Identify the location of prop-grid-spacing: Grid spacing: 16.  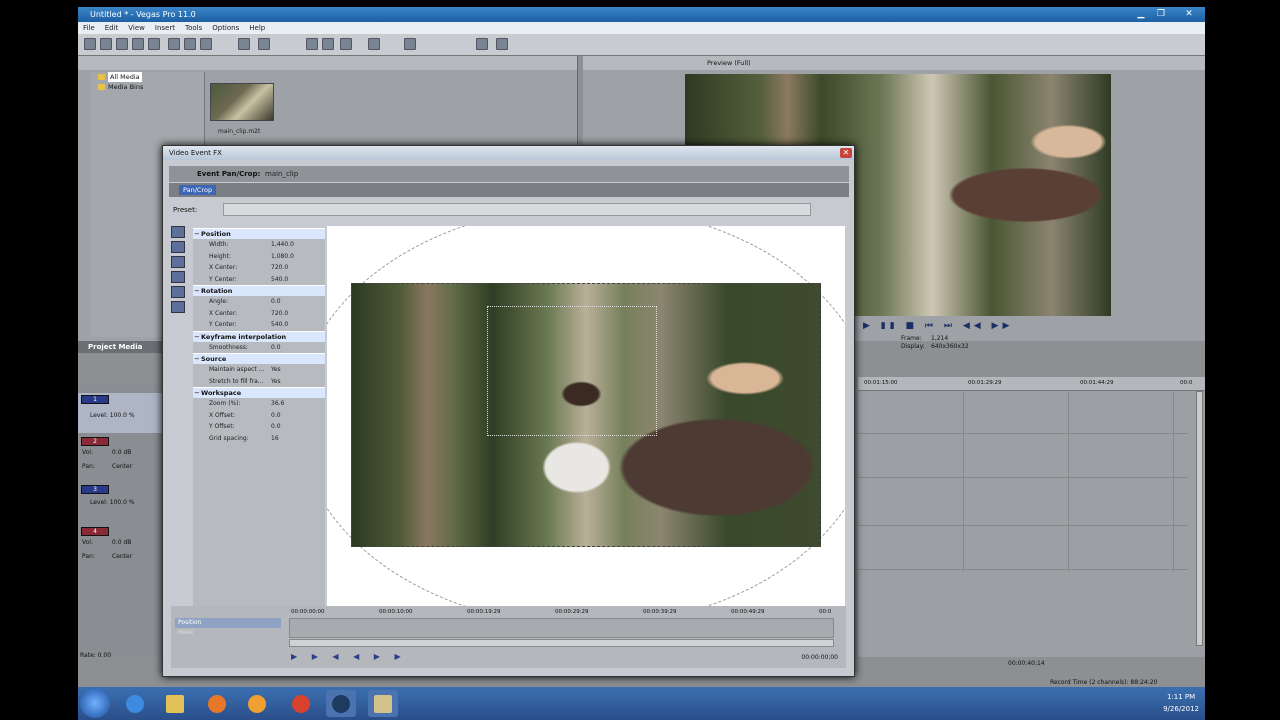
(259, 439).